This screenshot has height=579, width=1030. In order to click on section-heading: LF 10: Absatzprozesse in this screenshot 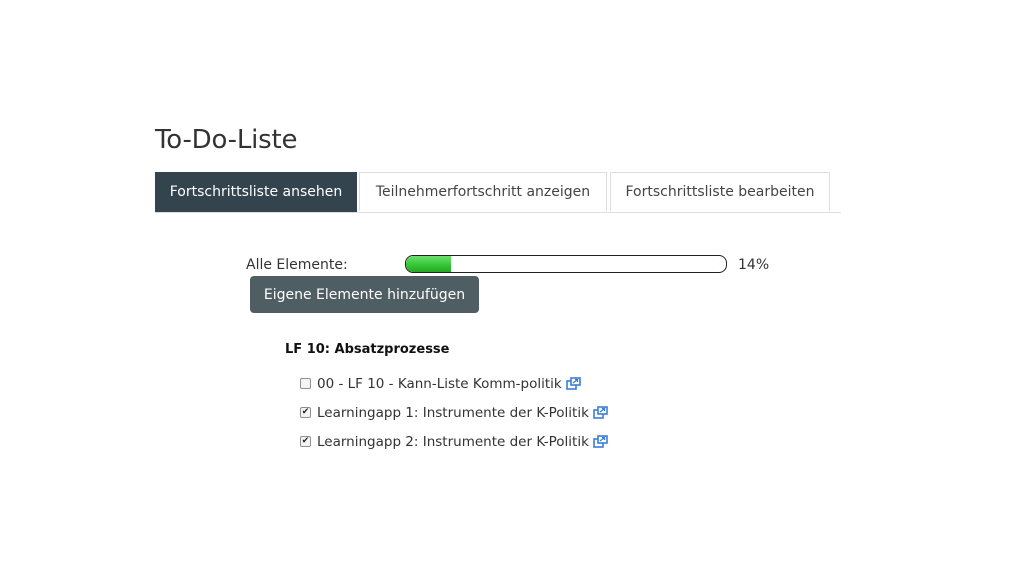, I will do `click(367, 349)`.